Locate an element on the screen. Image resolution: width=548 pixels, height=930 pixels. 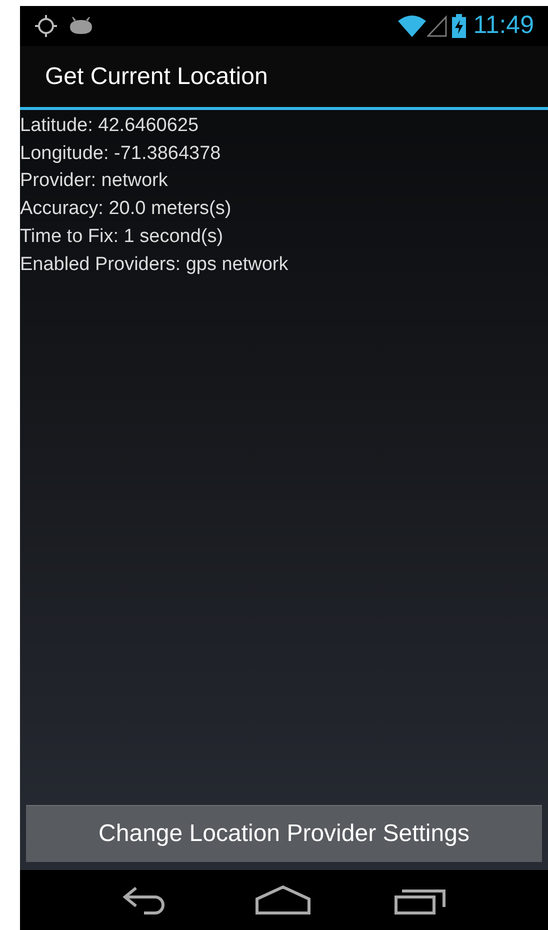
info-text: Provider: network is located at coordinates (94, 181).